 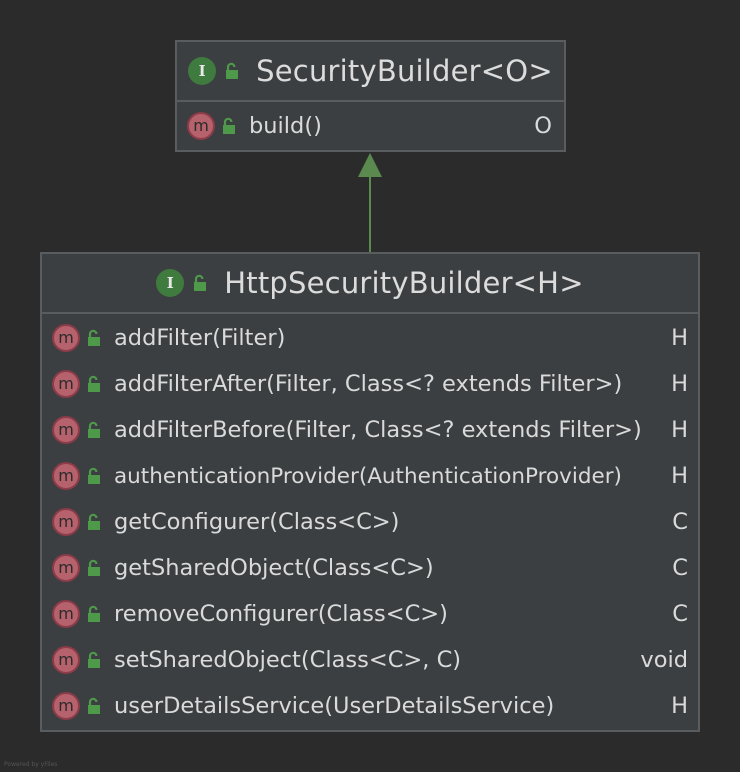 What do you see at coordinates (288, 660) in the screenshot?
I see `method-name: setSharedObject(Class<C>, C)` at bounding box center [288, 660].